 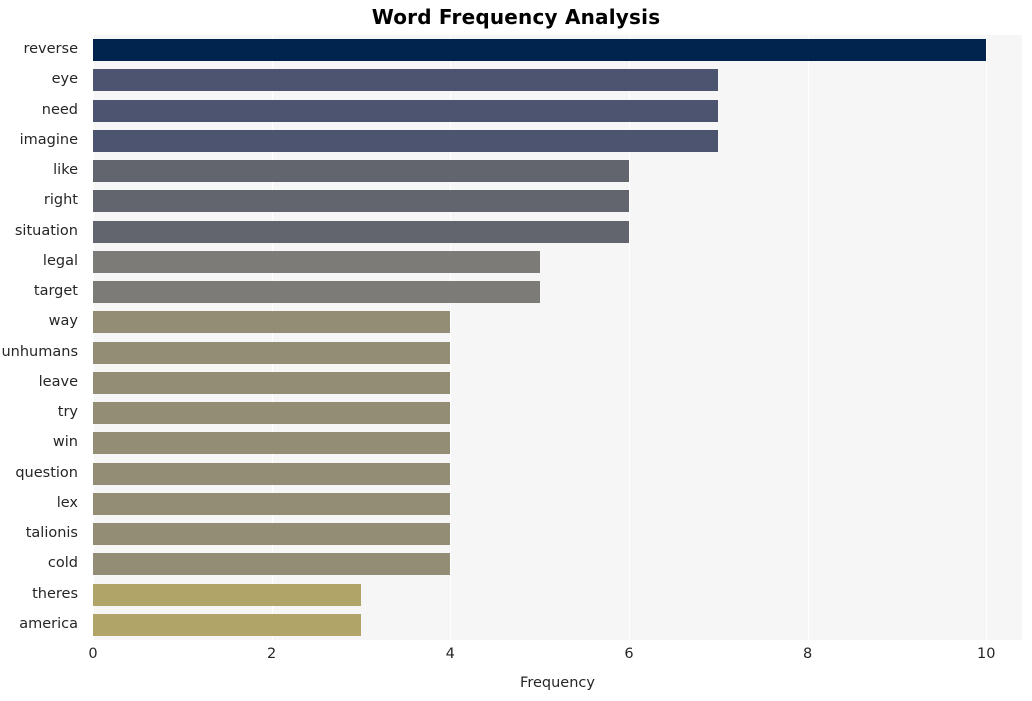 I want to click on y-tick-label-legal: legal, so click(x=60, y=260).